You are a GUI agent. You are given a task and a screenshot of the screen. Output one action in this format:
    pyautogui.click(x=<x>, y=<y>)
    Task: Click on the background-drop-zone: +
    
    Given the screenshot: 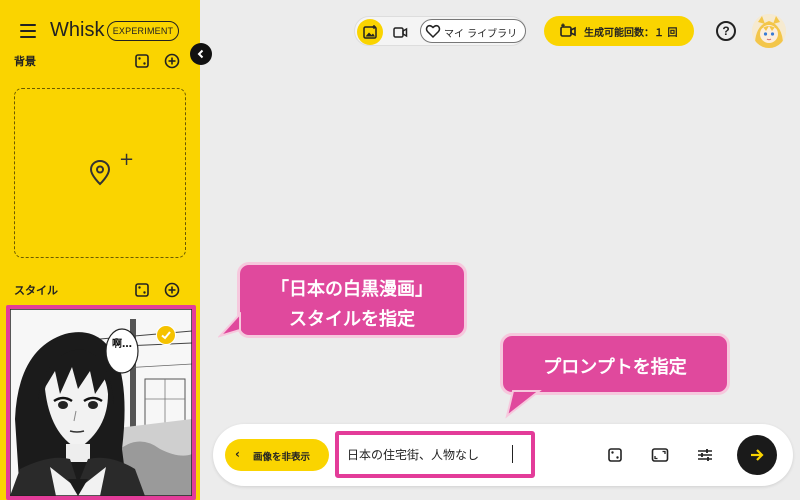 What is the action you would take?
    pyautogui.click(x=100, y=173)
    